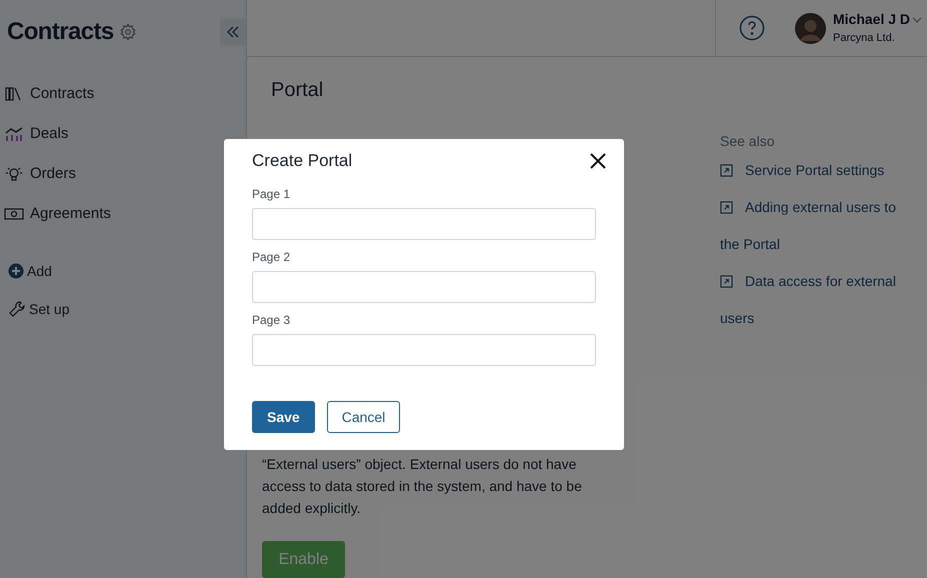 Image resolution: width=927 pixels, height=578 pixels. Describe the element at coordinates (123, 271) in the screenshot. I see `sidebar-action: Add` at that location.